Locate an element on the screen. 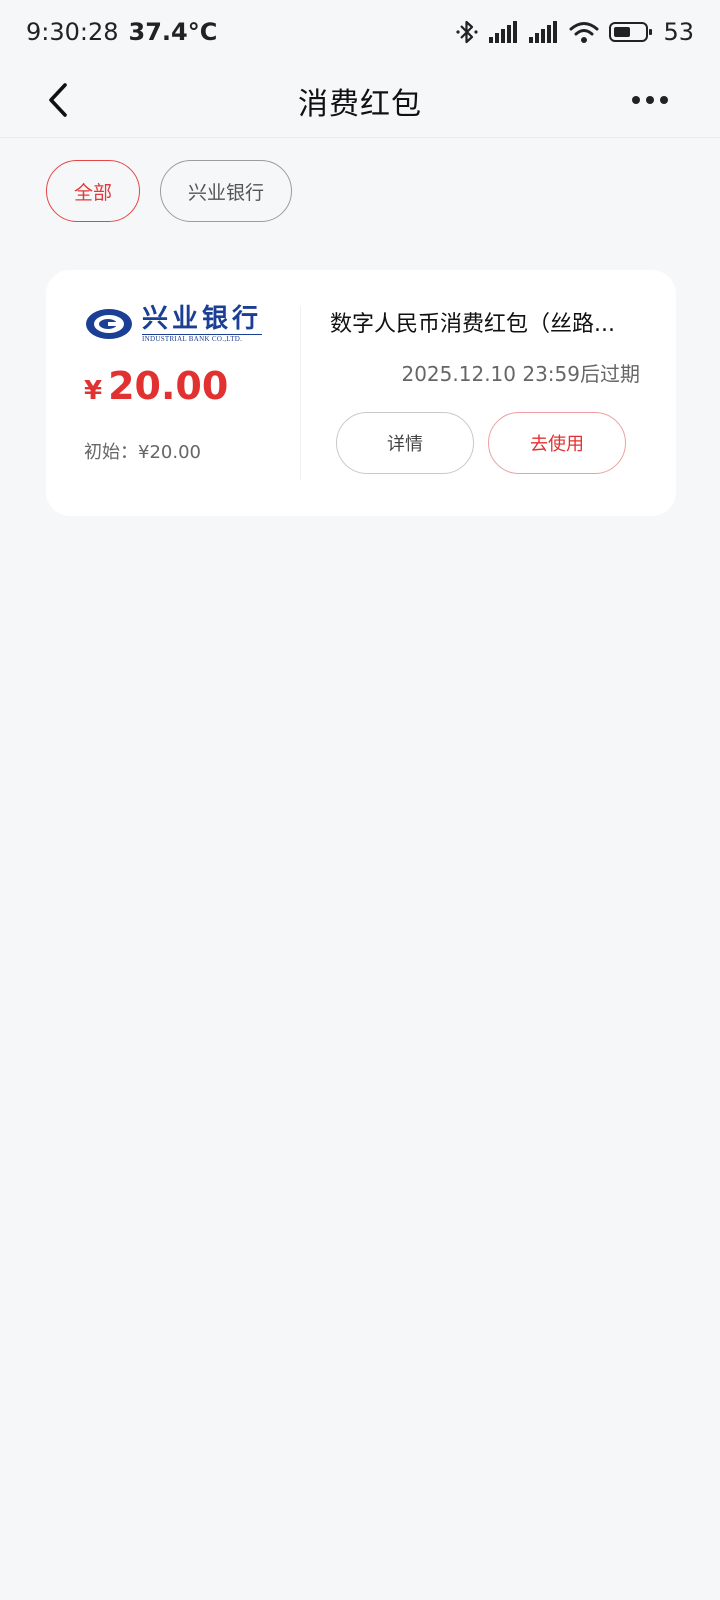 The height and width of the screenshot is (1600, 720). page-title: 消费红包 is located at coordinates (360, 104).